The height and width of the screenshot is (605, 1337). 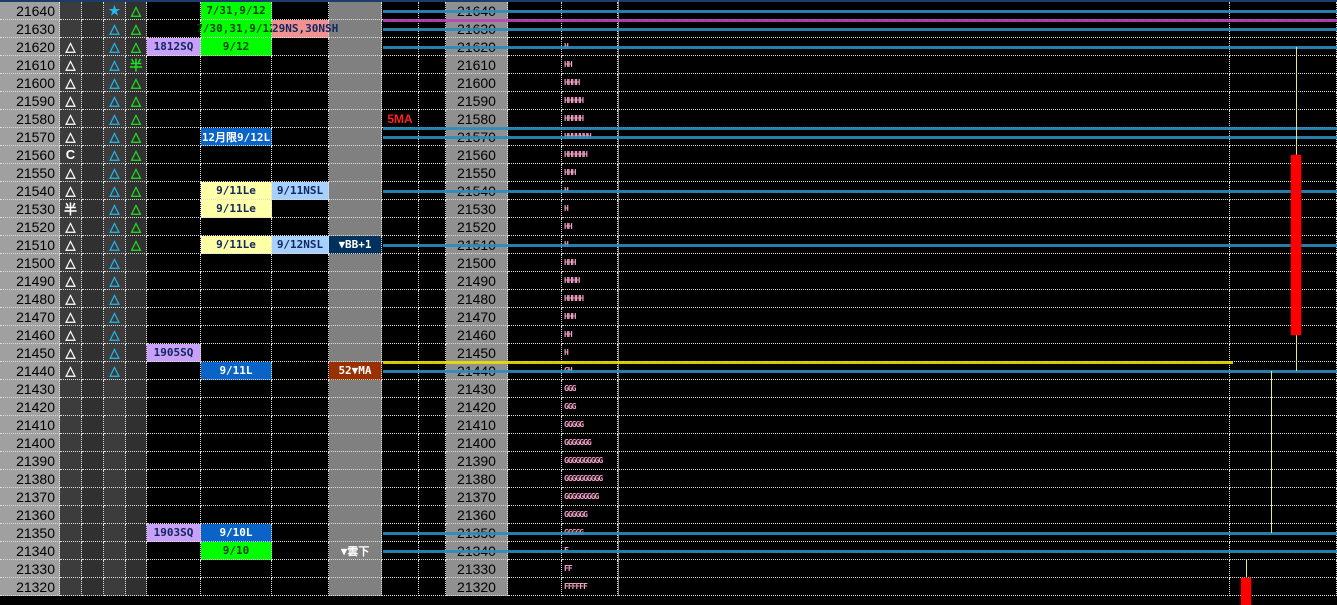 I want to click on level-label: 9/12, so click(x=236, y=47).